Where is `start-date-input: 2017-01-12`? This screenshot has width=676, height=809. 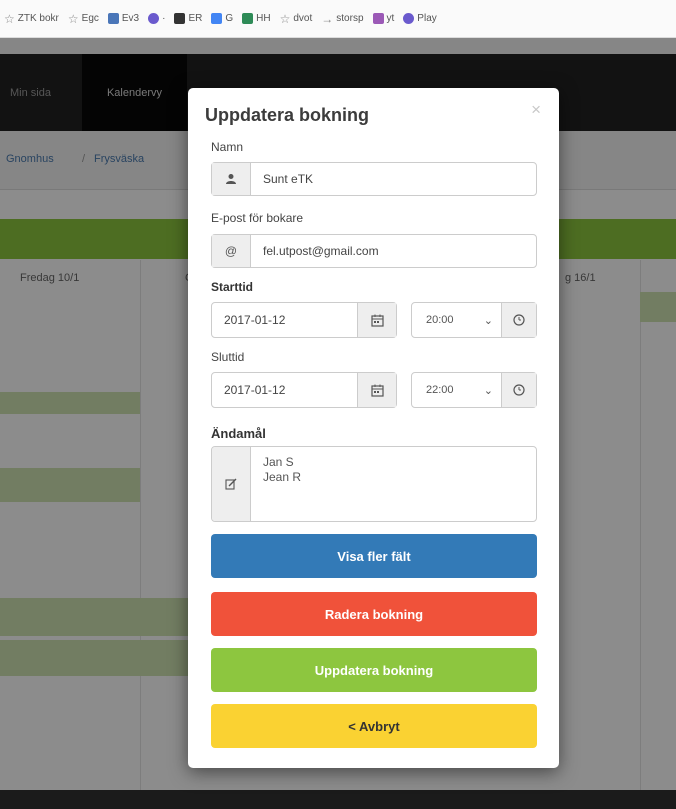
start-date-input: 2017-01-12 is located at coordinates (284, 320).